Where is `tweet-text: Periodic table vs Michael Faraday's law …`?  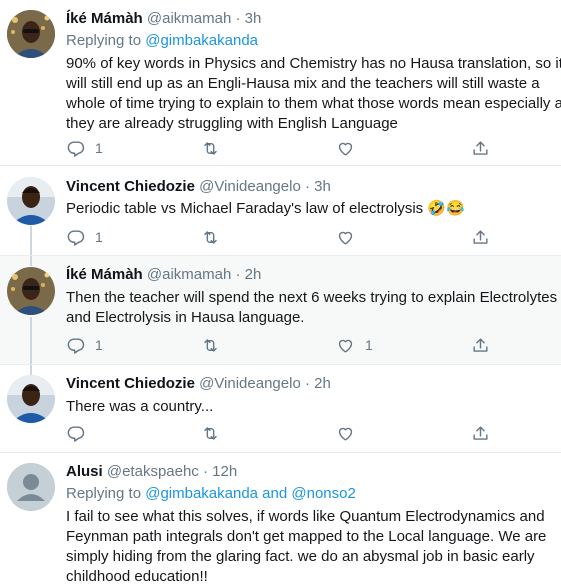 tweet-text: Periodic table vs Michael Faraday's law … is located at coordinates (313, 209).